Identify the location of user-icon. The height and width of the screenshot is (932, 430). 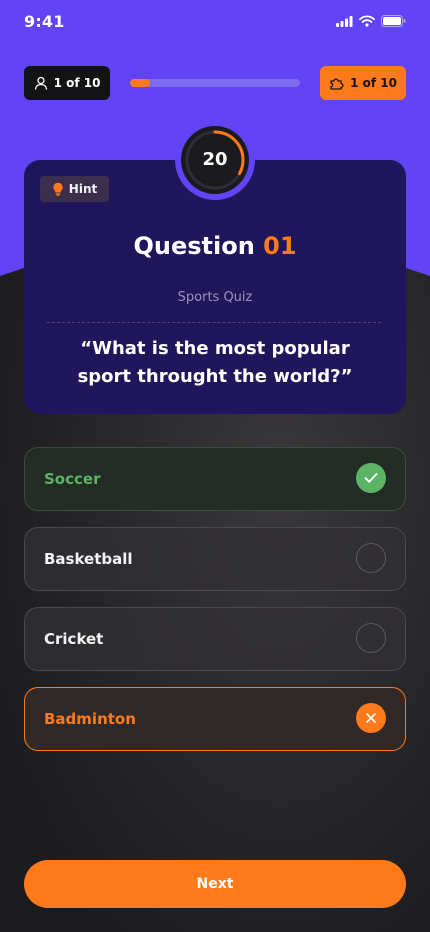
(40, 83).